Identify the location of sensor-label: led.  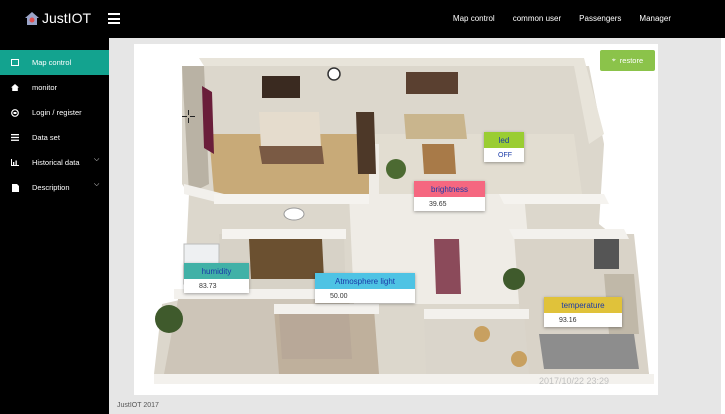
(504, 140).